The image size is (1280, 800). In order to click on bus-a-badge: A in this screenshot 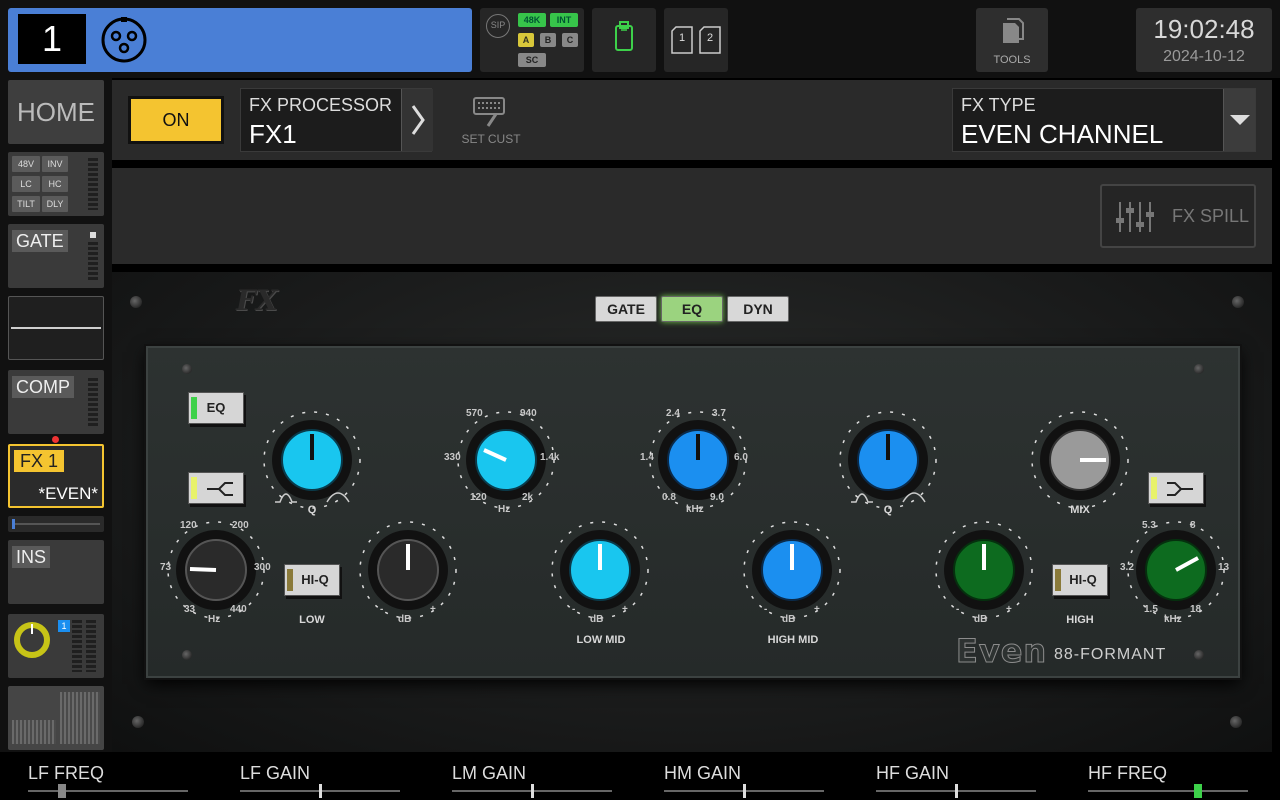, I will do `click(526, 40)`.